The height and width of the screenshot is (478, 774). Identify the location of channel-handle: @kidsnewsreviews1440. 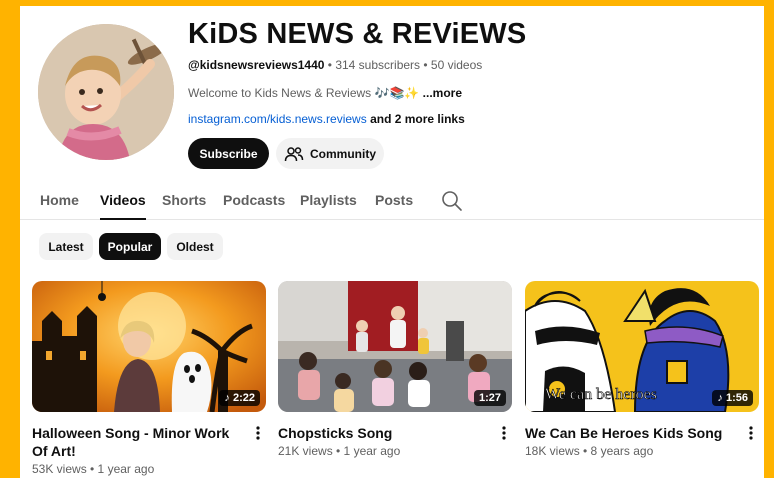
(256, 65).